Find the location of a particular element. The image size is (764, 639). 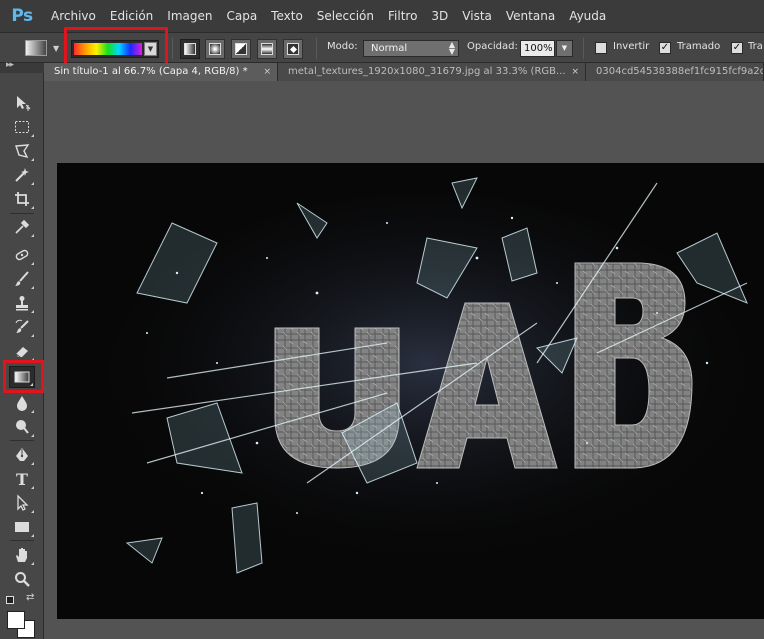

mode-value: Normal is located at coordinates (389, 48).